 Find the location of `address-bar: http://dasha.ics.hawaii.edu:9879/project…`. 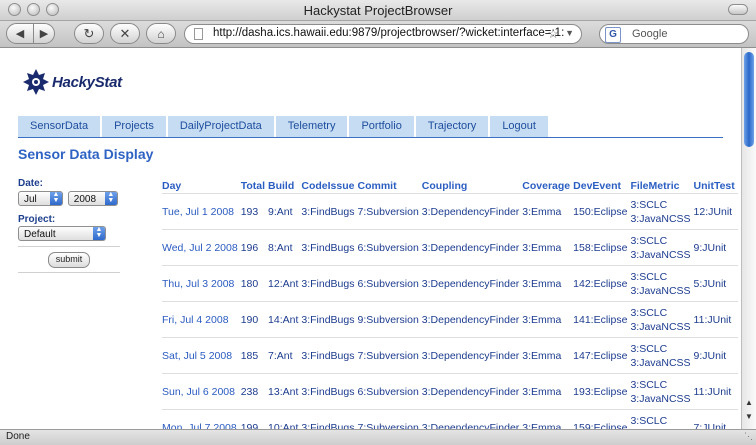

address-bar: http://dasha.ics.hawaii.edu:9879/project… is located at coordinates (383, 34).